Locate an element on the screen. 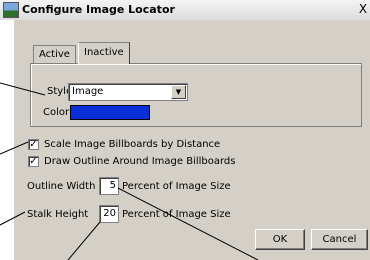  tab-inactive: Inactive is located at coordinates (104, 53).